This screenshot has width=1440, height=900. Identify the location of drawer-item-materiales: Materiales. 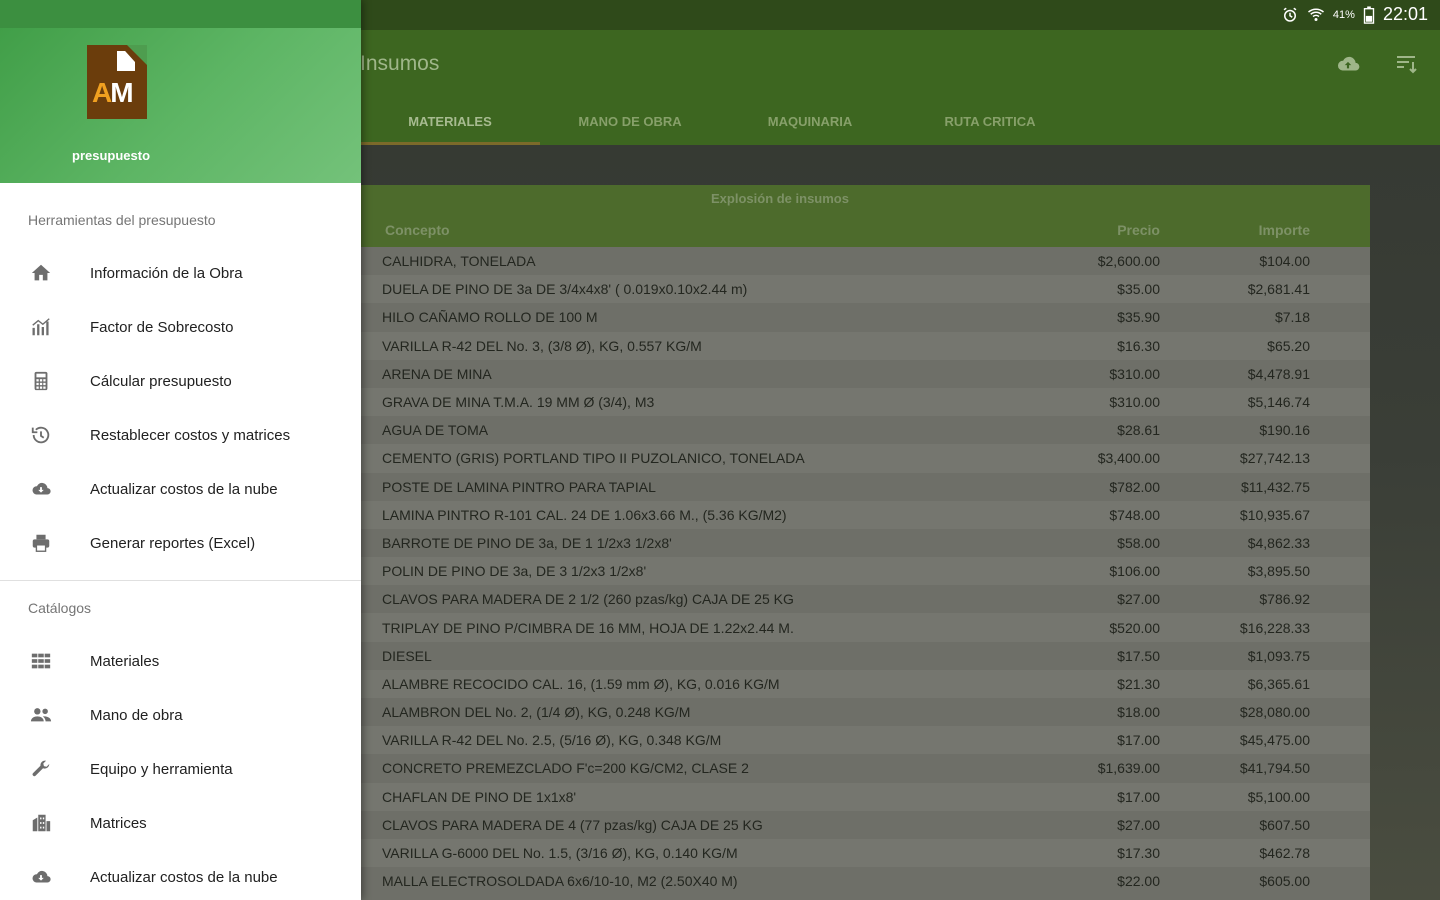
(180, 661).